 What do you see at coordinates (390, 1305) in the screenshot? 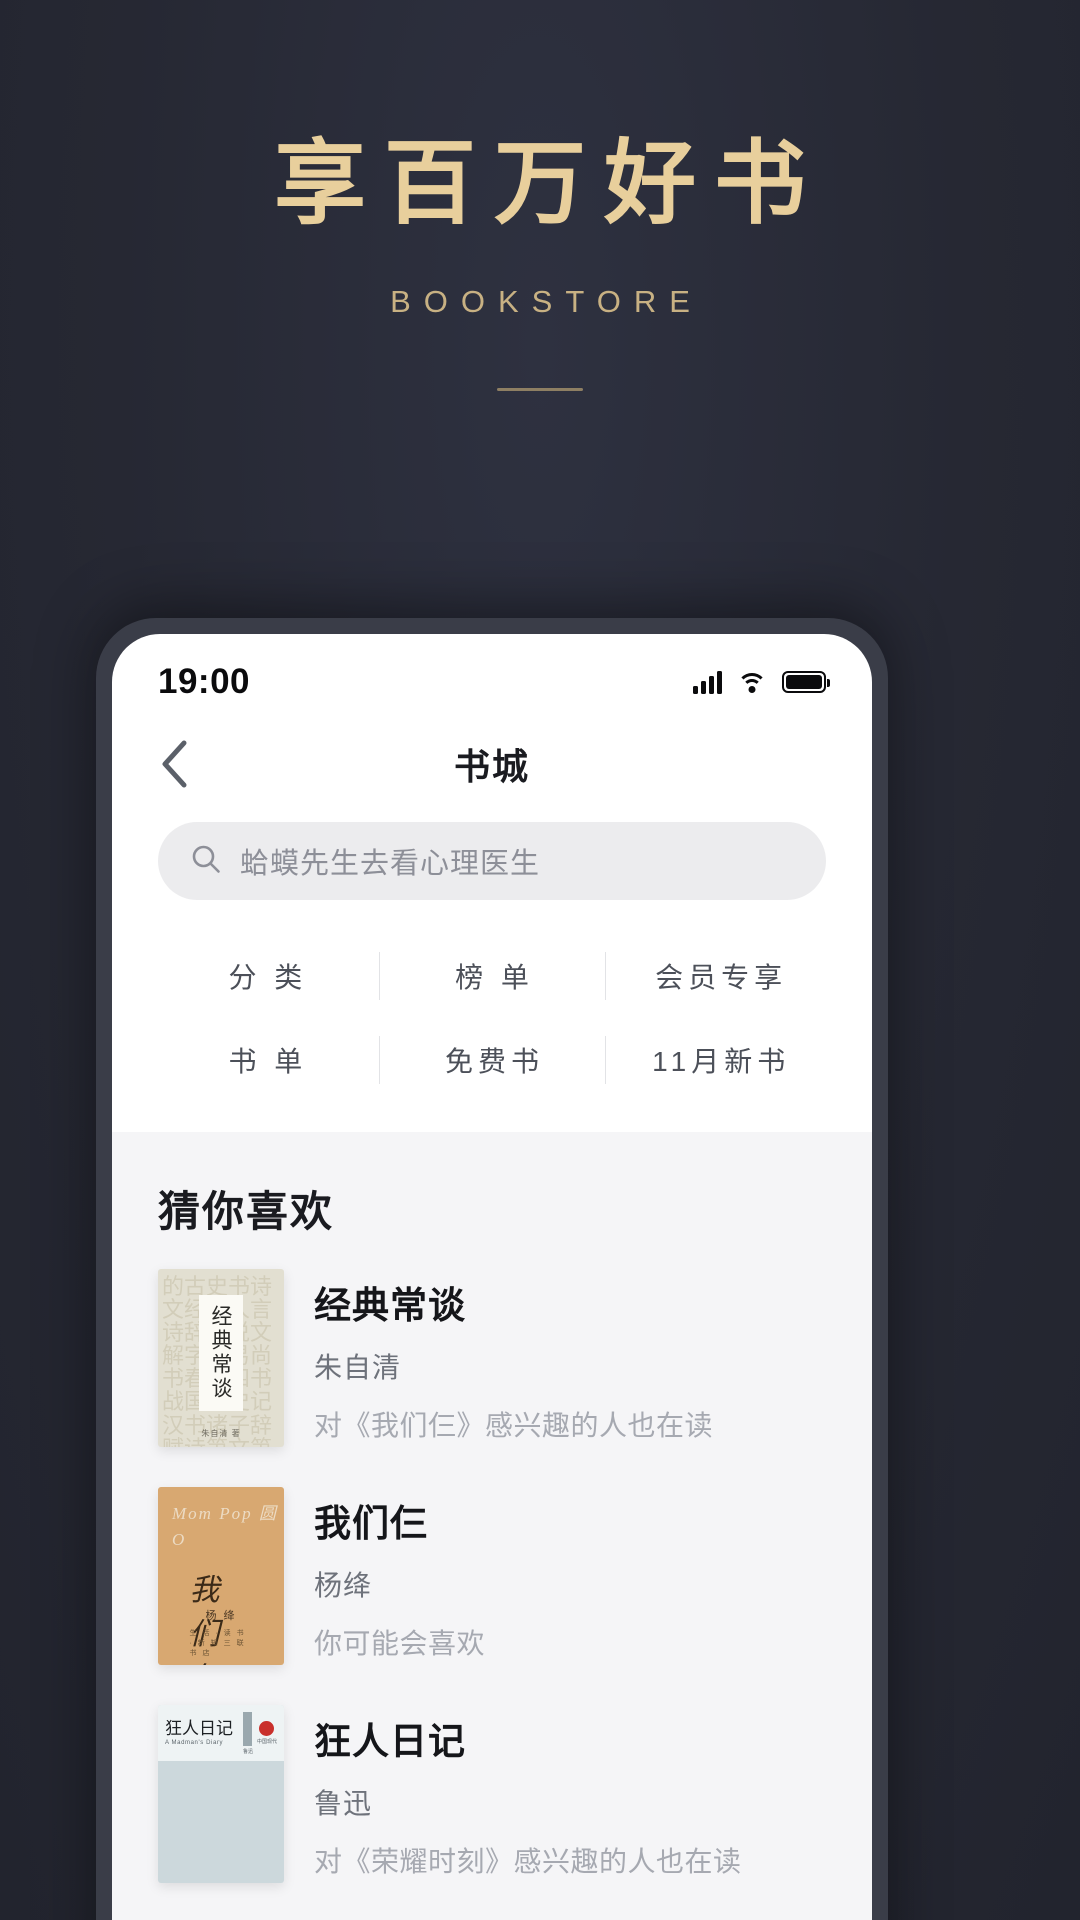
I see `book-title: 经典常谈` at bounding box center [390, 1305].